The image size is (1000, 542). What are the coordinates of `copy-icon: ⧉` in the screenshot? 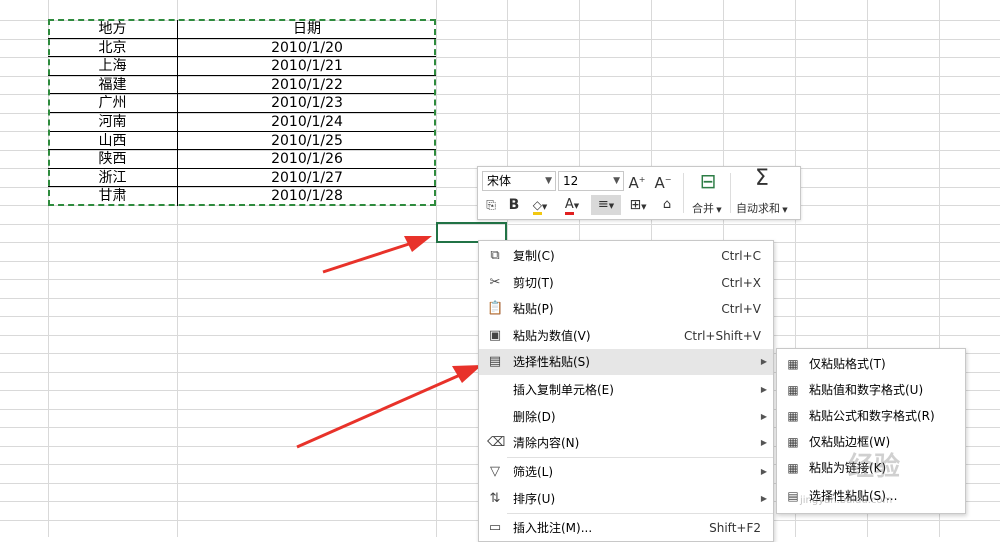 It's located at (495, 255).